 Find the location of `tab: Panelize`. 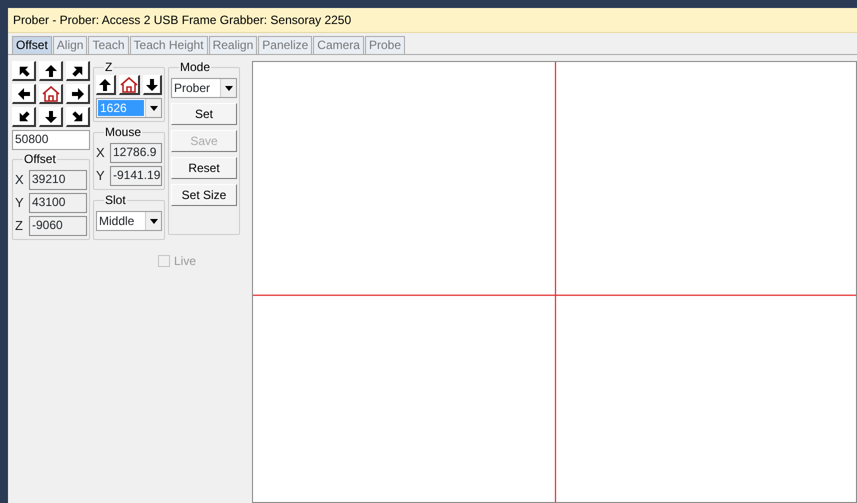

tab: Panelize is located at coordinates (285, 45).